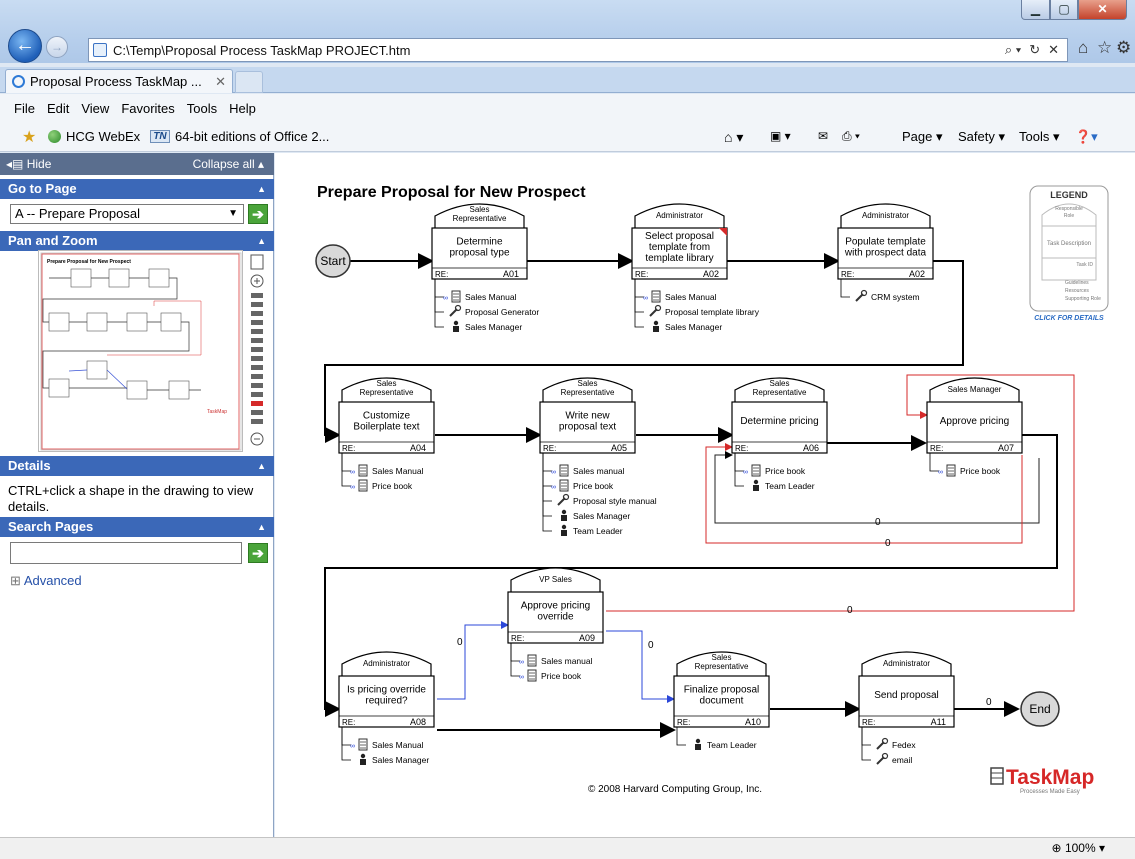  Describe the element at coordinates (902, 760) in the screenshot. I see `resource-label: email` at that location.